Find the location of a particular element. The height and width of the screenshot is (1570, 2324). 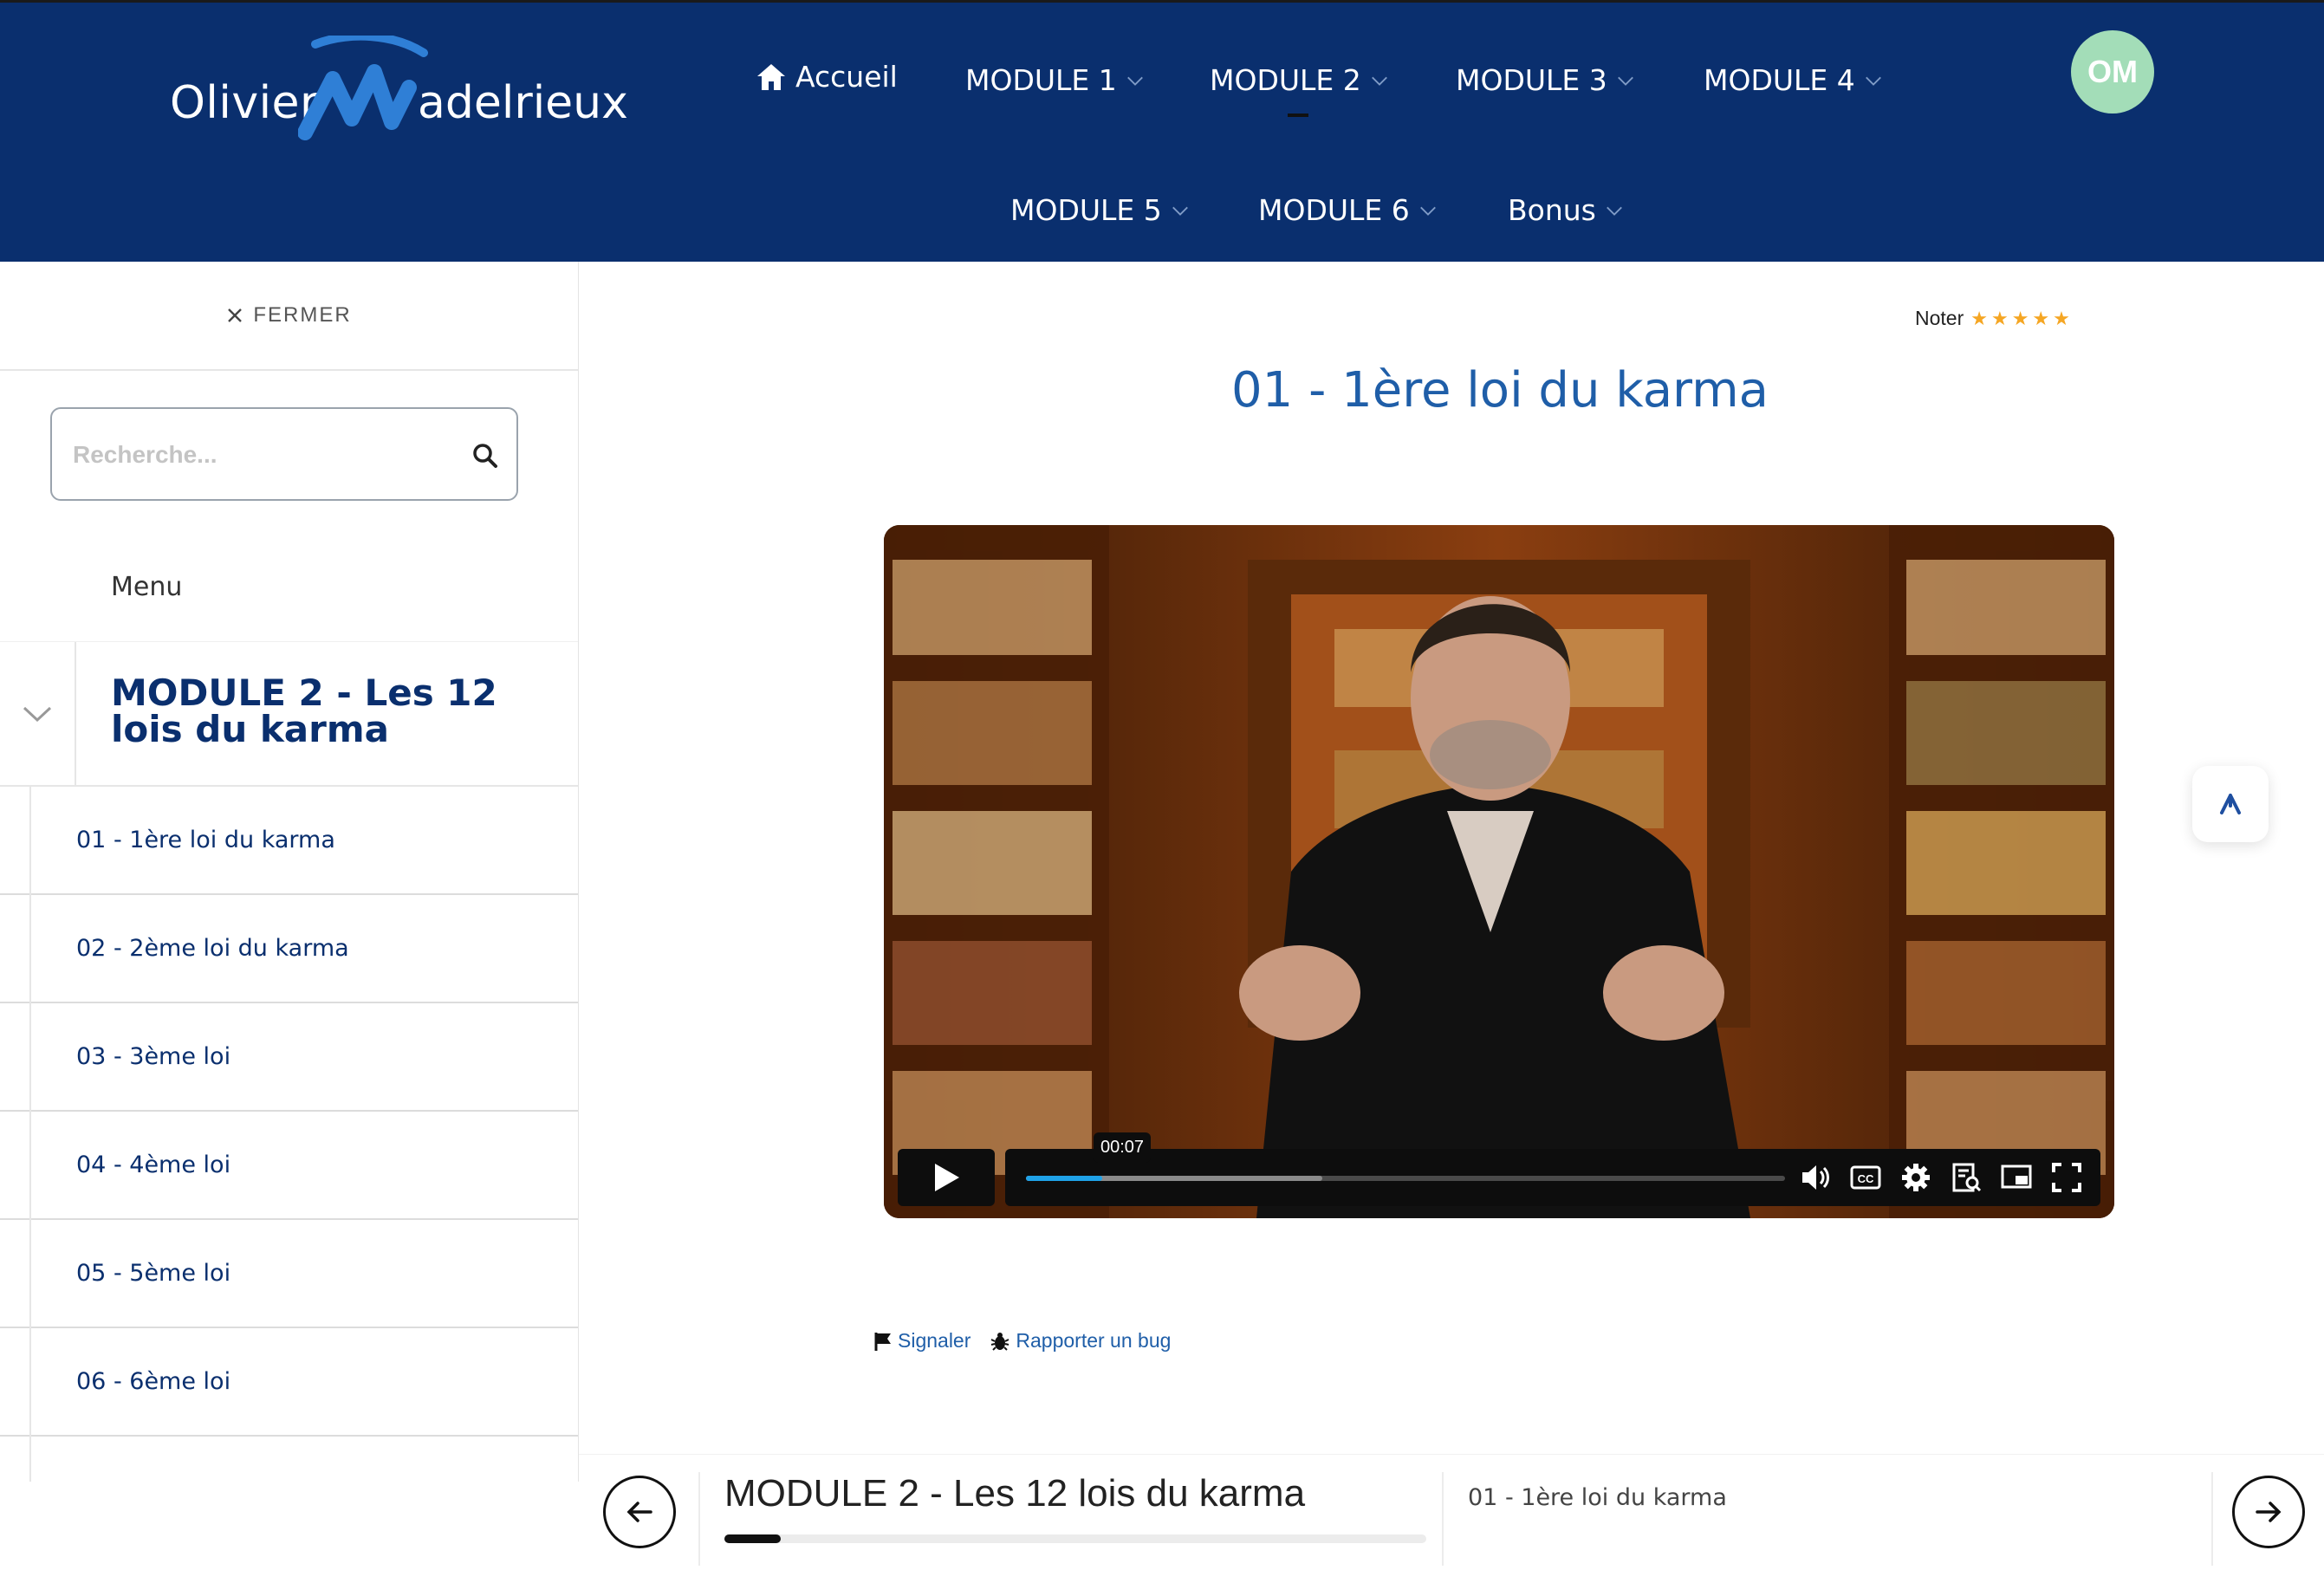

video-controls: 00:07 CC is located at coordinates (1499, 1169).